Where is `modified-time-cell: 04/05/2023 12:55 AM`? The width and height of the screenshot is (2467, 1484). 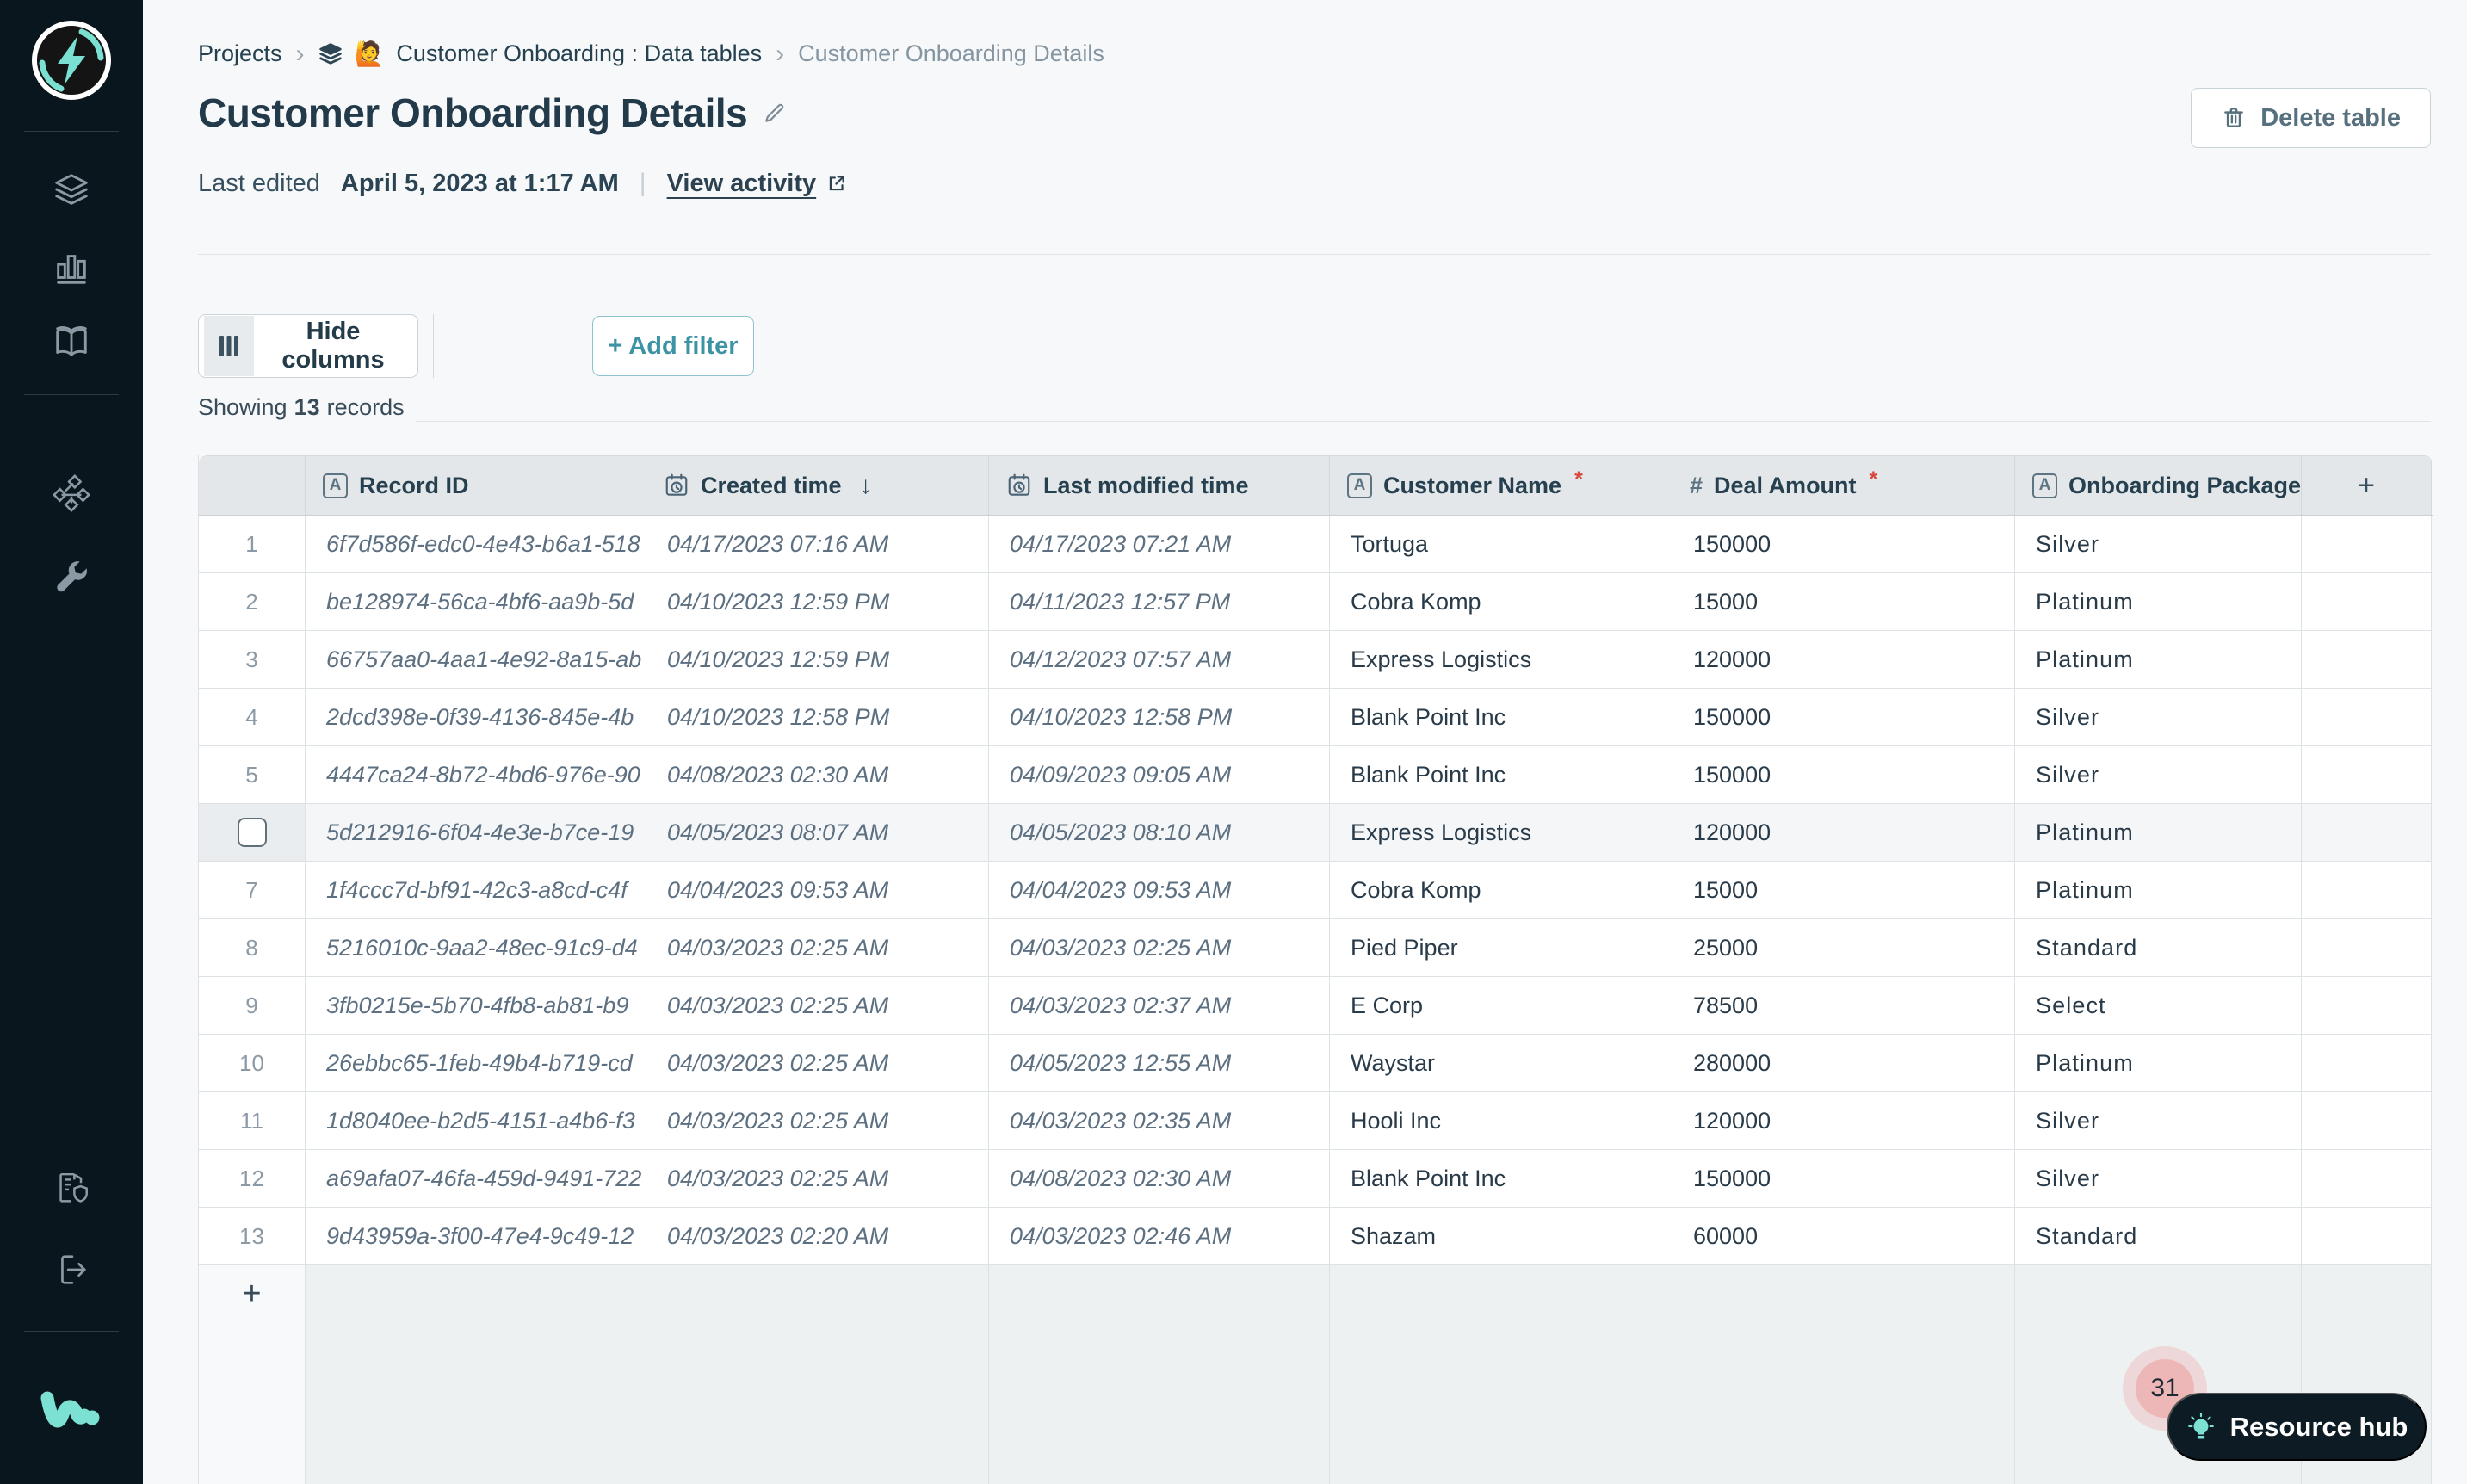
modified-time-cell: 04/05/2023 12:55 AM is located at coordinates (1159, 1063).